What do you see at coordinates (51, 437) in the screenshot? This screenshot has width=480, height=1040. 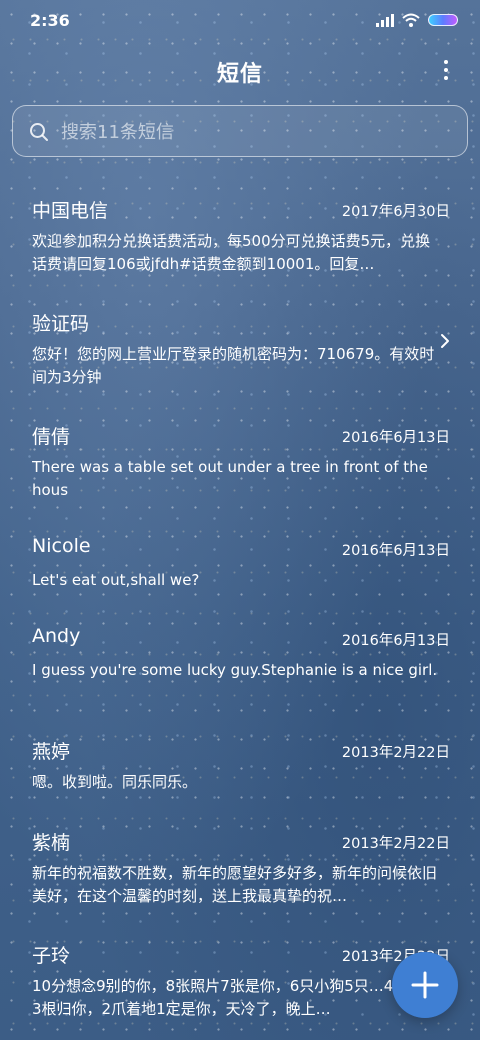 I see `message-sender: 倩倩` at bounding box center [51, 437].